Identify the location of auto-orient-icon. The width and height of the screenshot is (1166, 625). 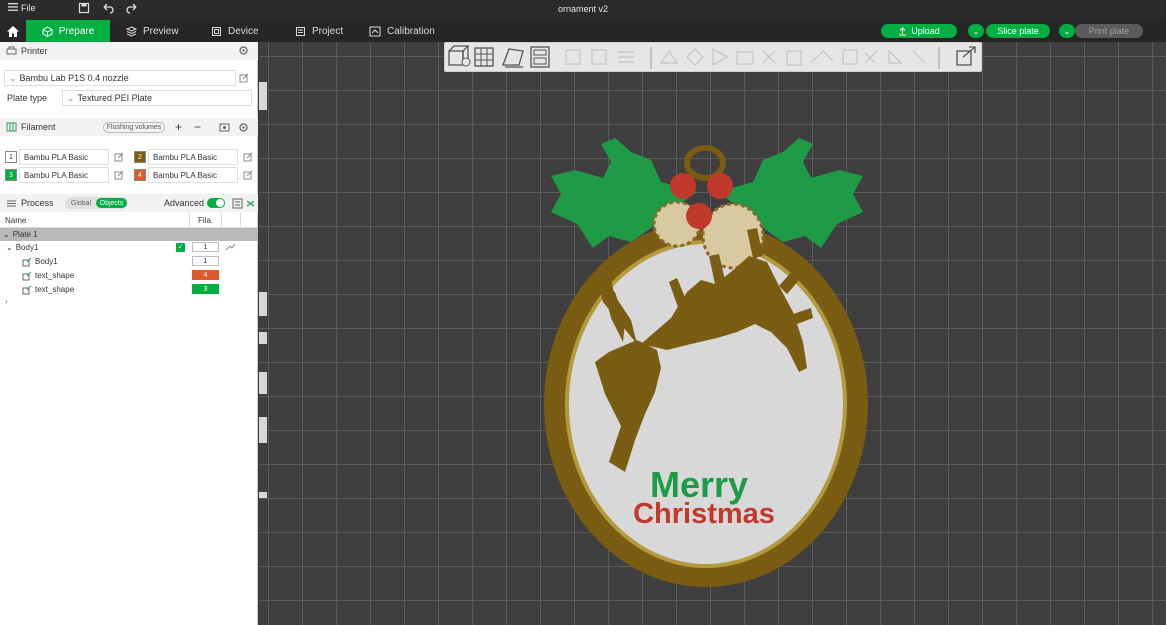
(513, 58).